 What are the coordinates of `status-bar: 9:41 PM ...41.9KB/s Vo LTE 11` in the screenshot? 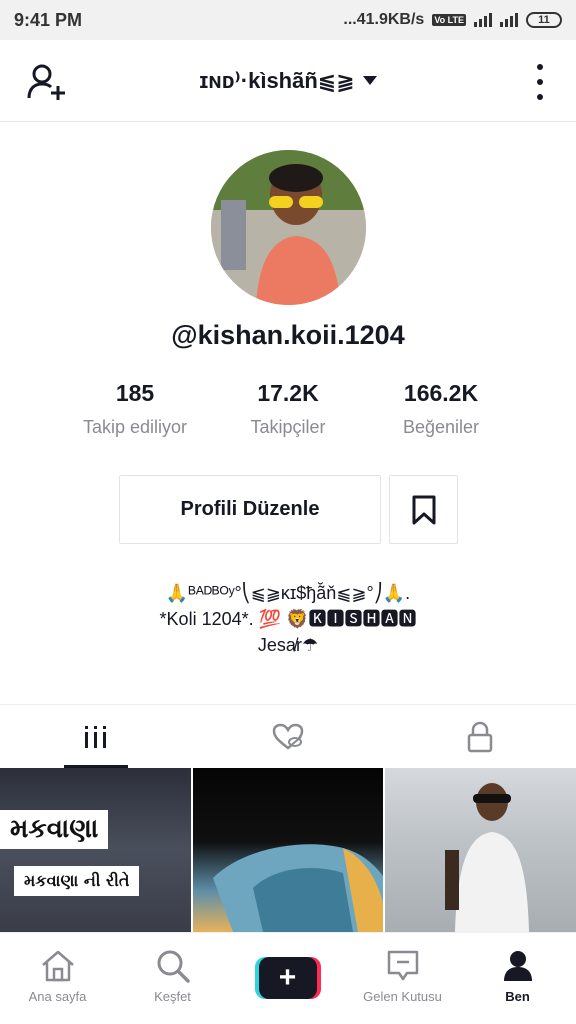 It's located at (288, 20).